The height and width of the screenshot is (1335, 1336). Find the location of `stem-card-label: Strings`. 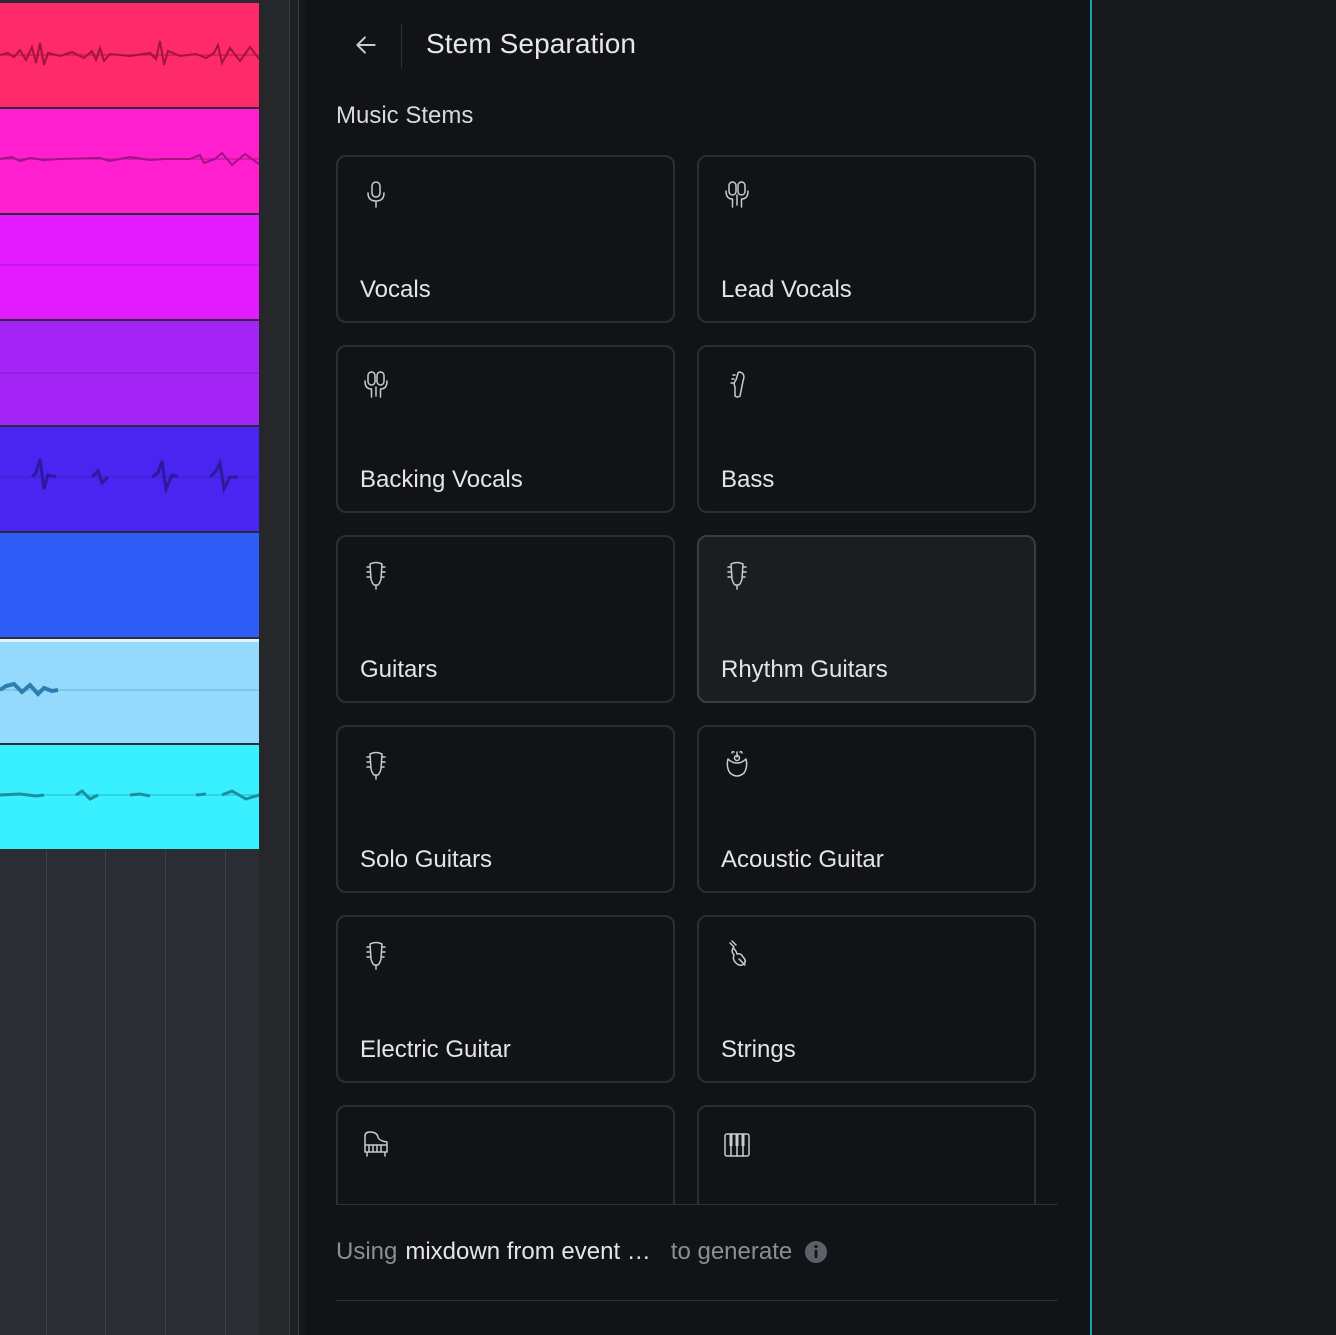

stem-card-label: Strings is located at coordinates (758, 1049).